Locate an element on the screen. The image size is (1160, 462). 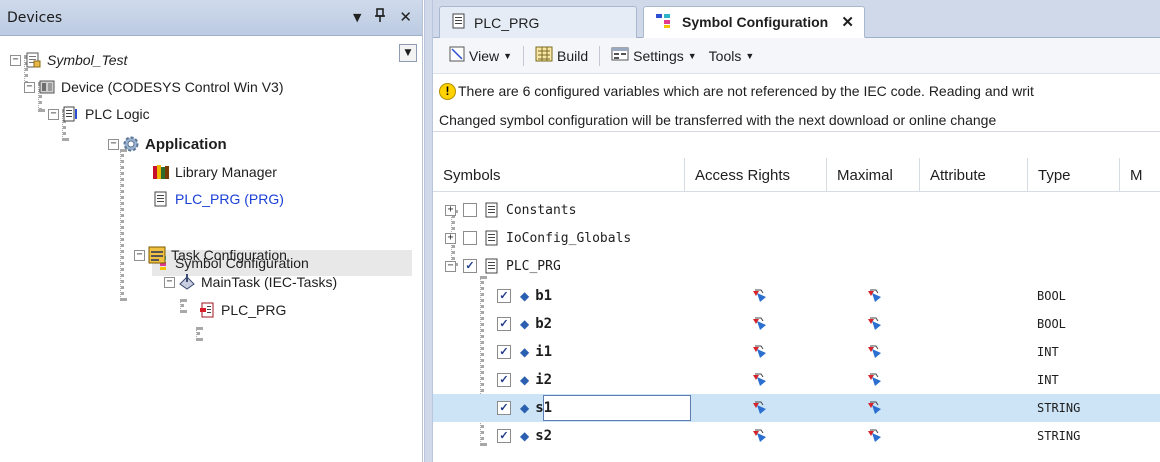
tree-item-application: − Application is located at coordinates (167, 144).